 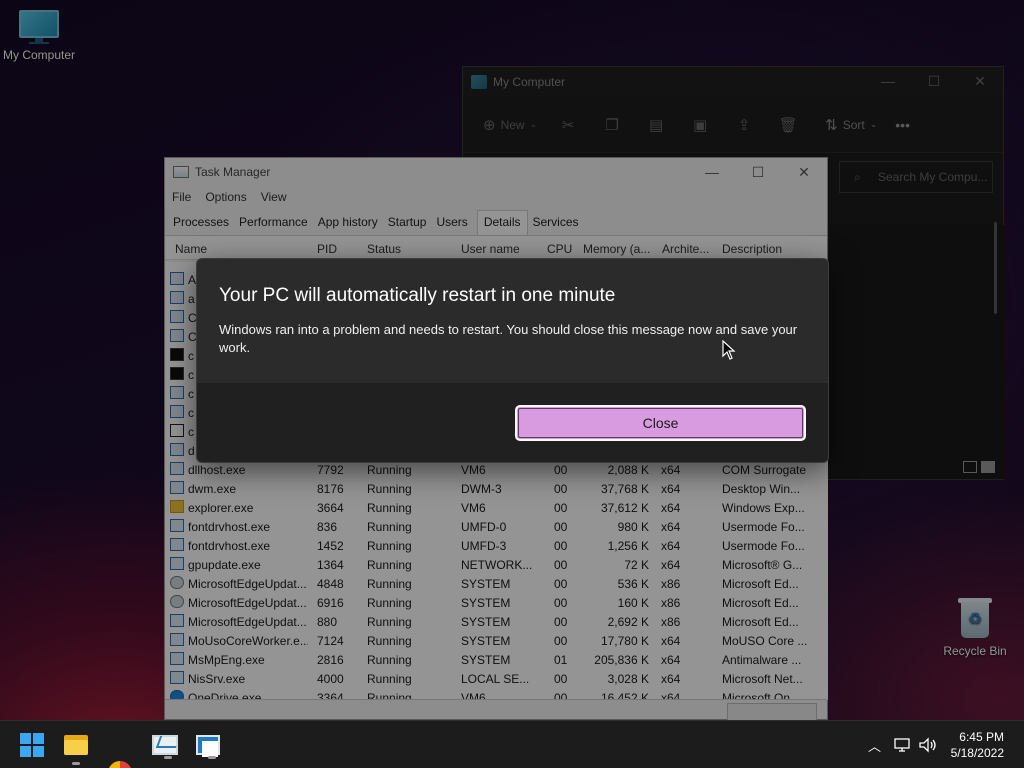 I want to click on app-icon, so click(x=208, y=747).